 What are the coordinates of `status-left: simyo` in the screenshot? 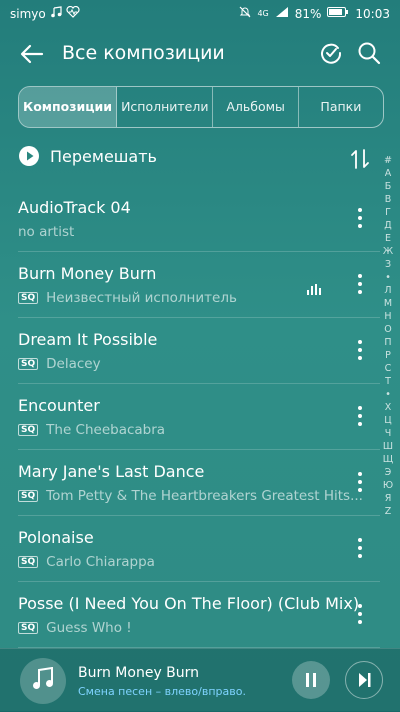 It's located at (45, 13).